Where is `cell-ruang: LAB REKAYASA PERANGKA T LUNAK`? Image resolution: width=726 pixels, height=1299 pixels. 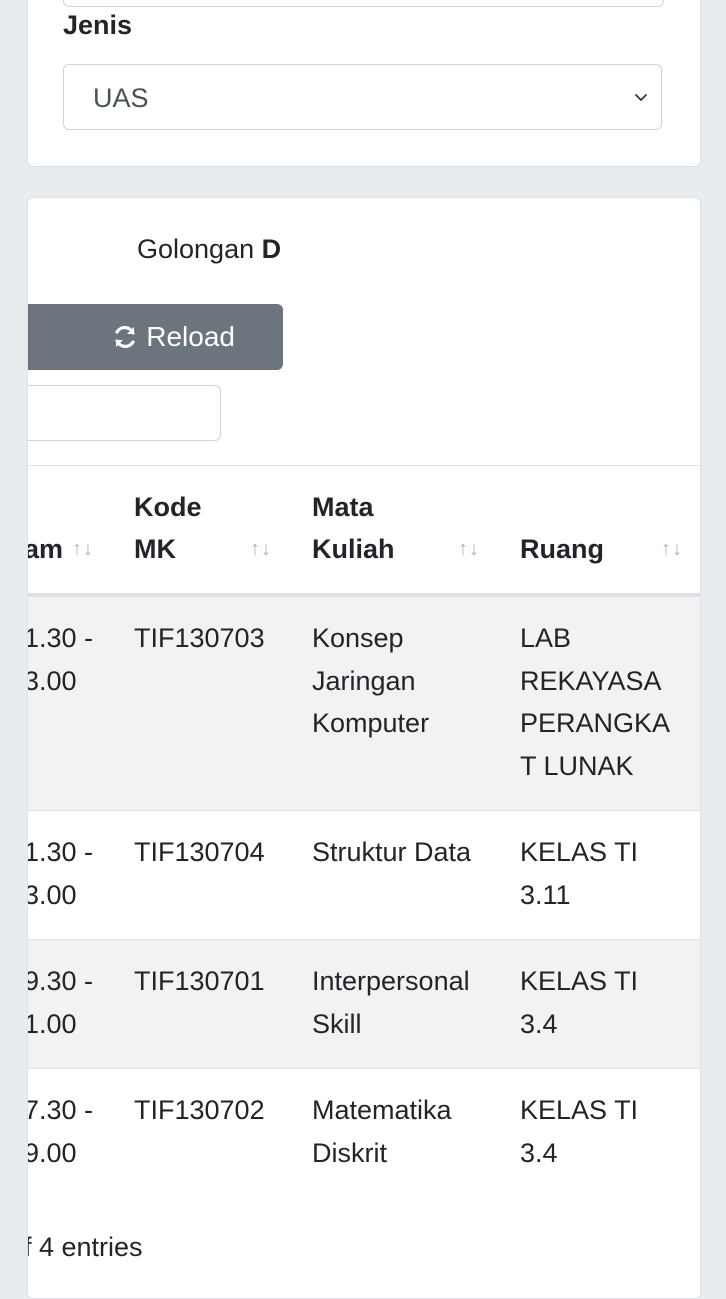
cell-ruang: LAB REKAYASA PERANGKA T LUNAK is located at coordinates (595, 702).